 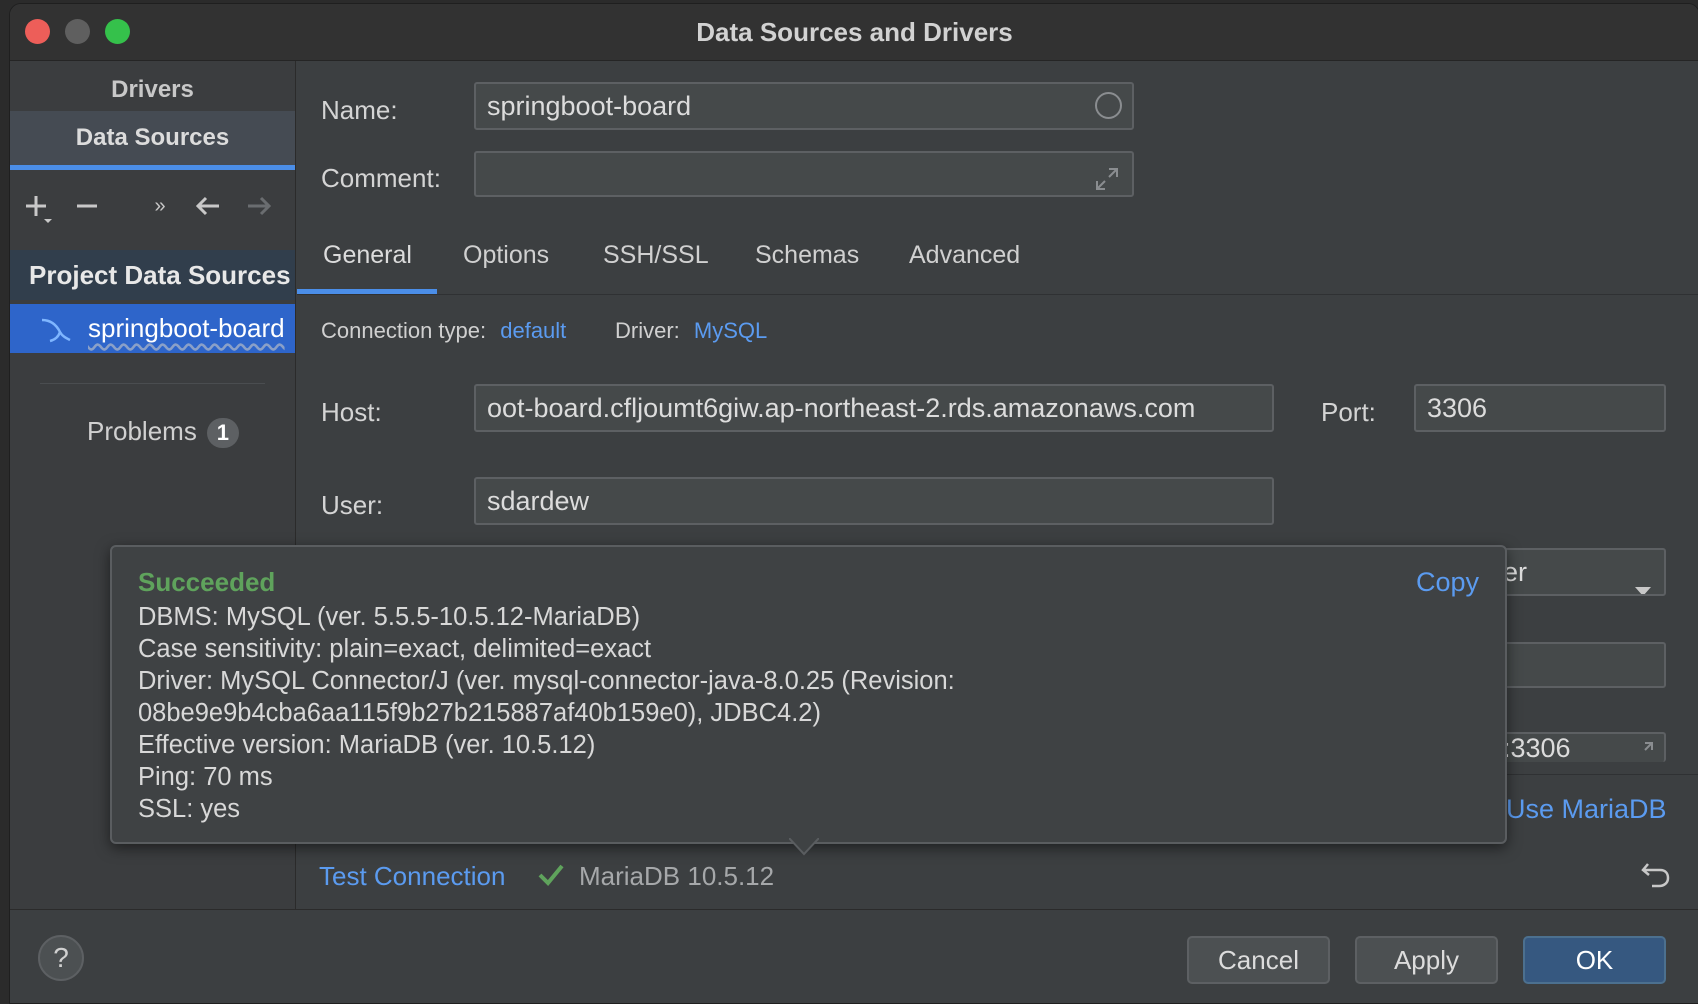 What do you see at coordinates (1643, 751) in the screenshot?
I see `expand-url-icon` at bounding box center [1643, 751].